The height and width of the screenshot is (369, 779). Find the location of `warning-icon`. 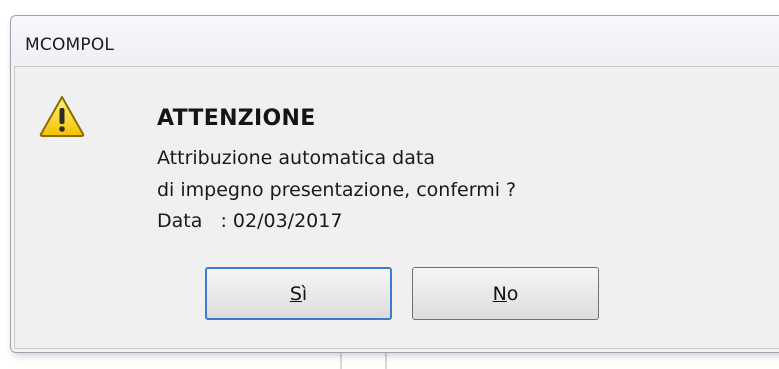

warning-icon is located at coordinates (62, 116).